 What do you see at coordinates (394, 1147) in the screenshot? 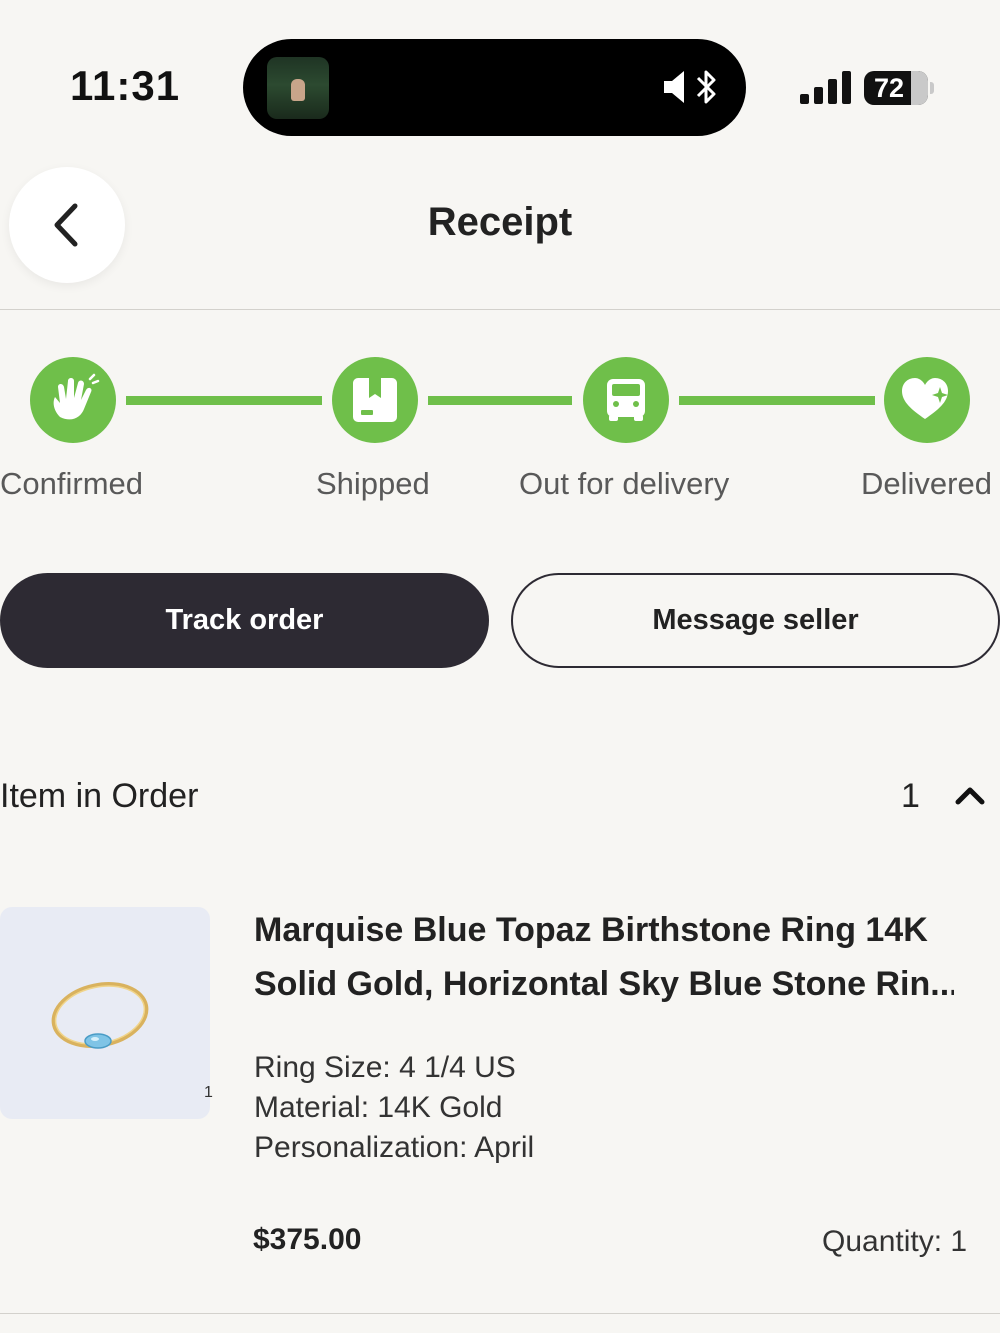
I see `item-attribute-personalization: Personalization: April` at bounding box center [394, 1147].